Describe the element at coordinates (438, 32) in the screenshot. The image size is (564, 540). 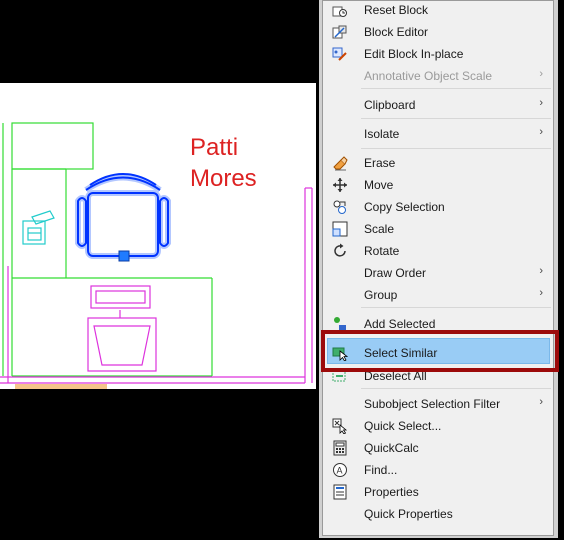
I see `menu-item-block-editor: Block Editor` at that location.